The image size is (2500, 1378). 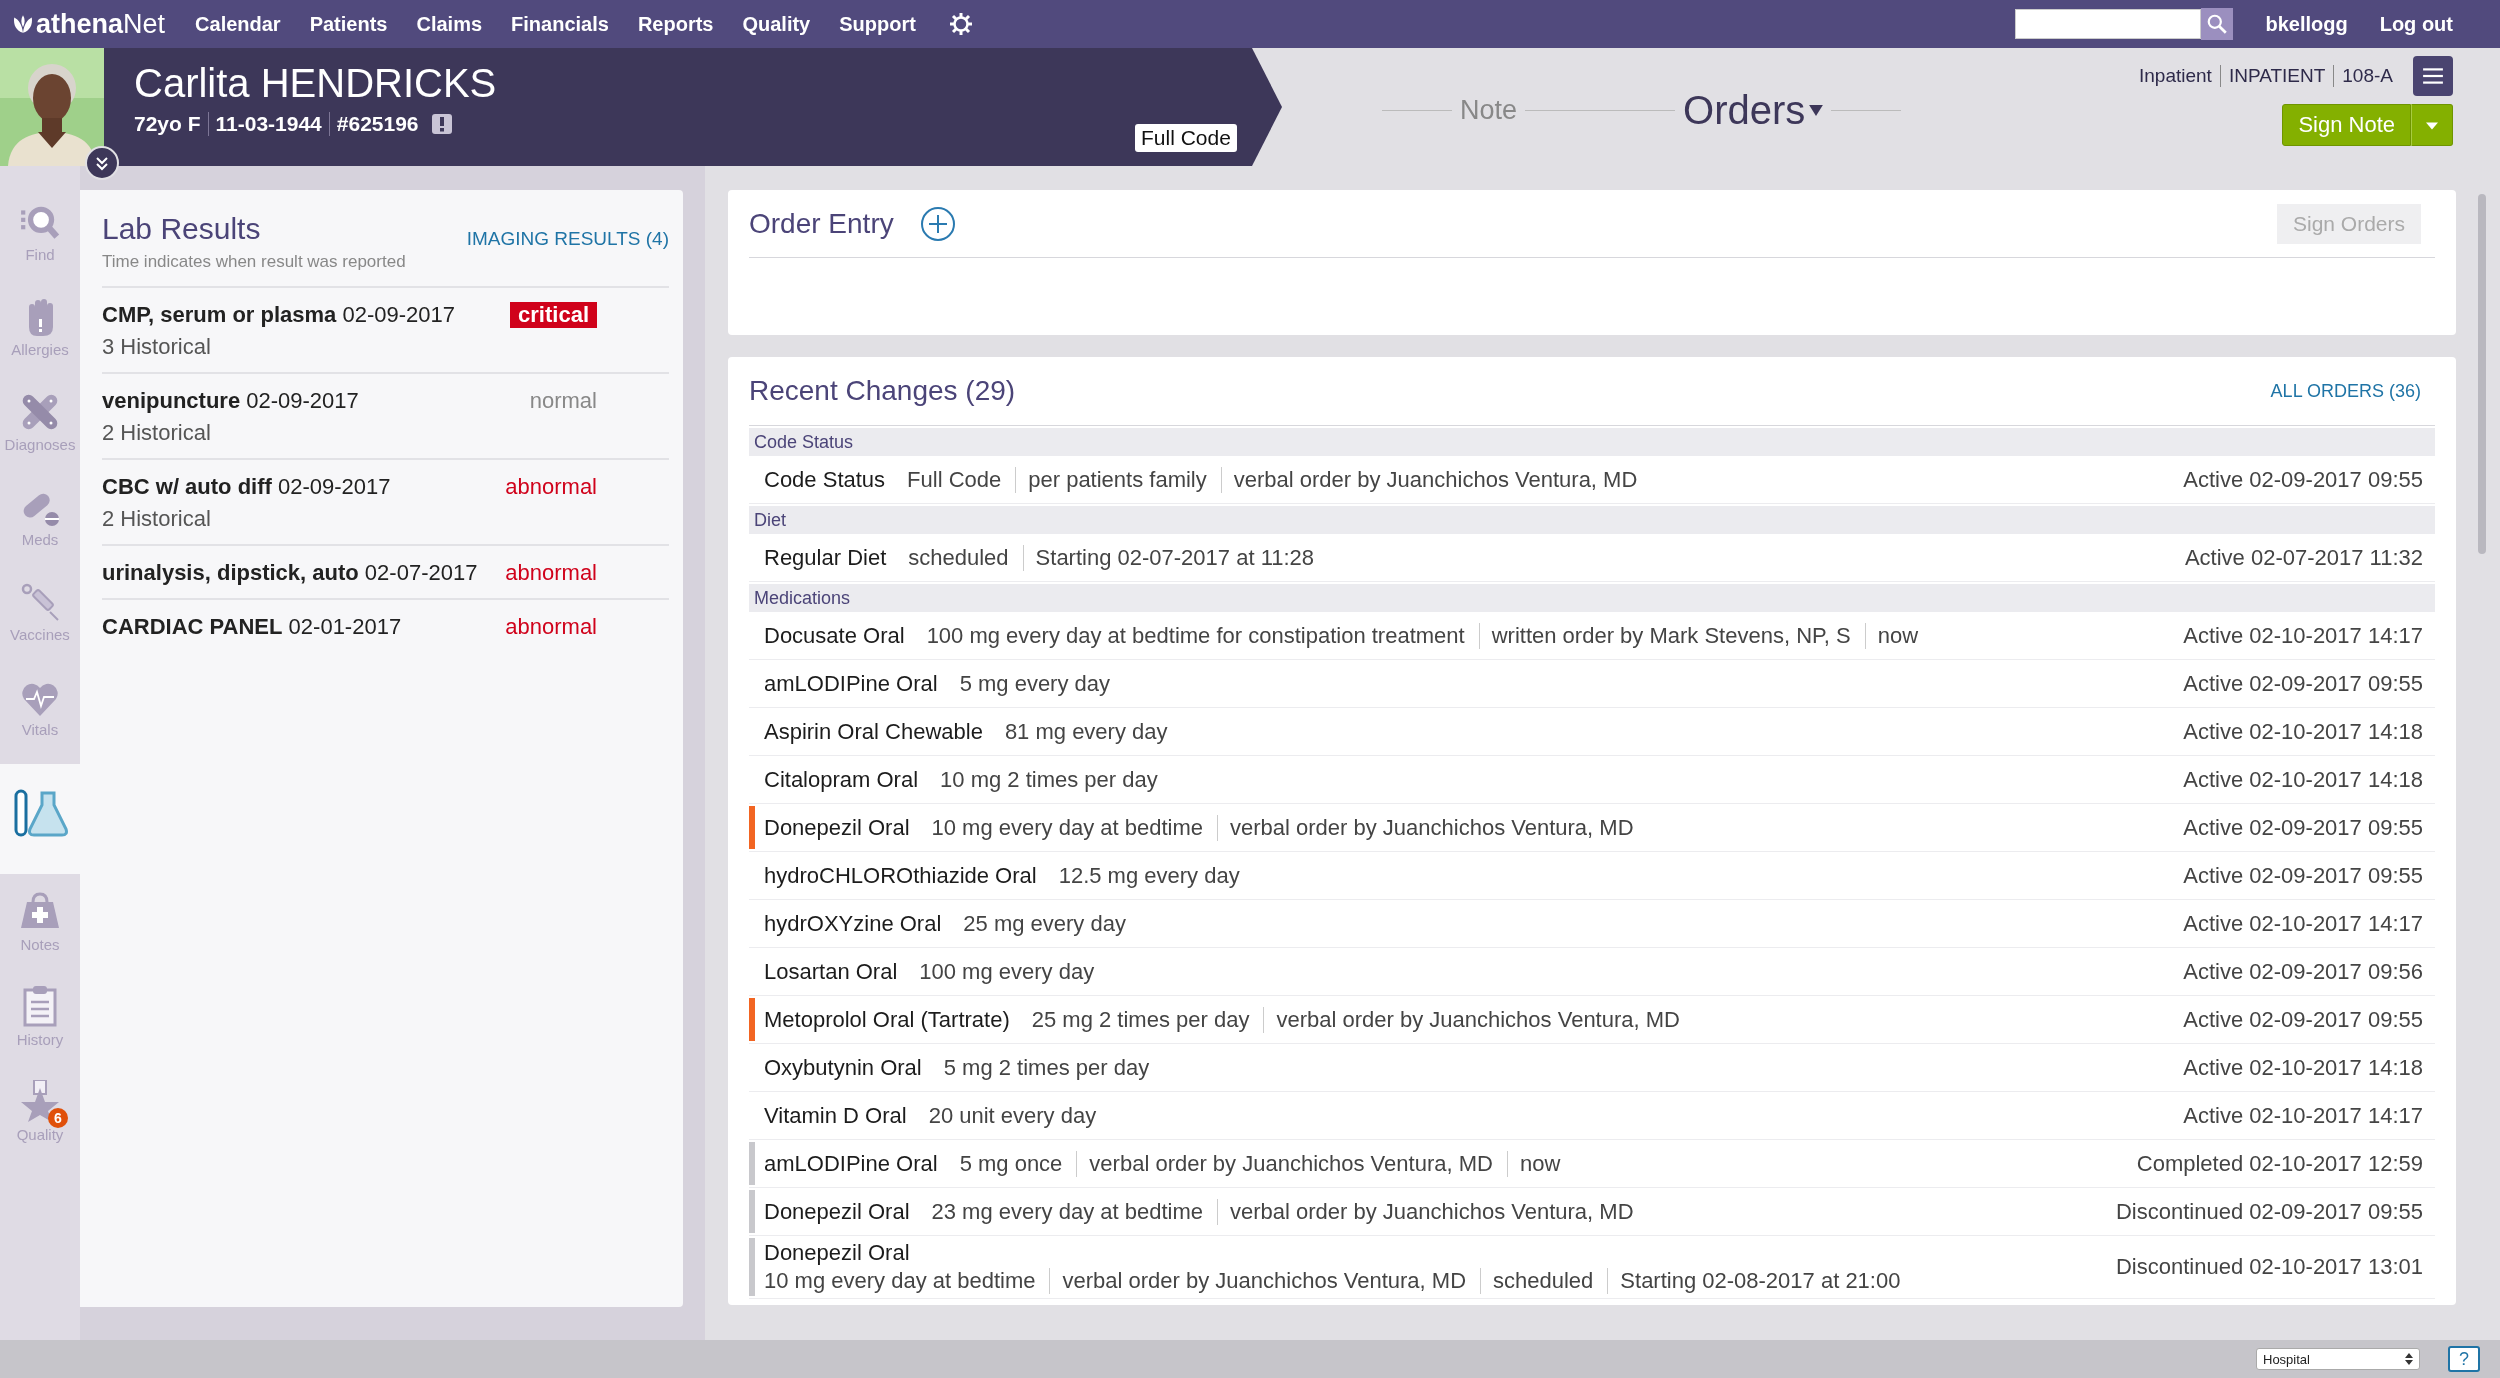 I want to click on order-name: amLODIPine Oral, so click(x=851, y=683).